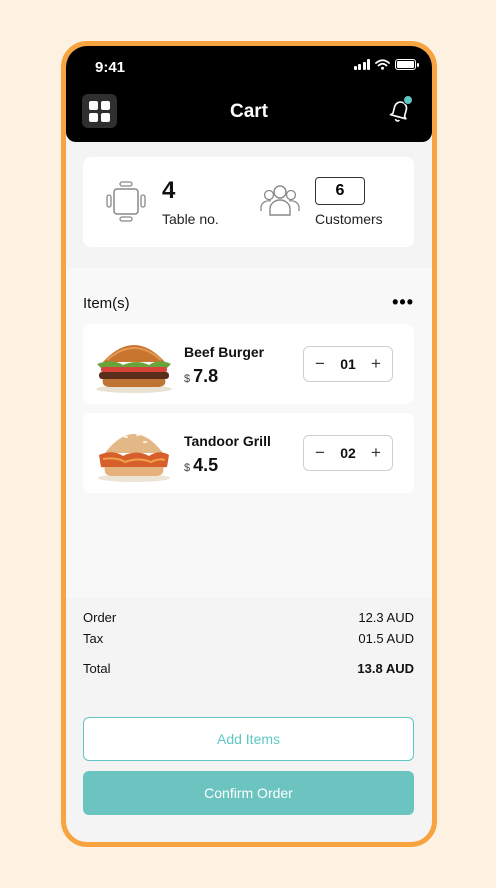 The height and width of the screenshot is (888, 496). Describe the element at coordinates (408, 100) in the screenshot. I see `notification-badge` at that location.